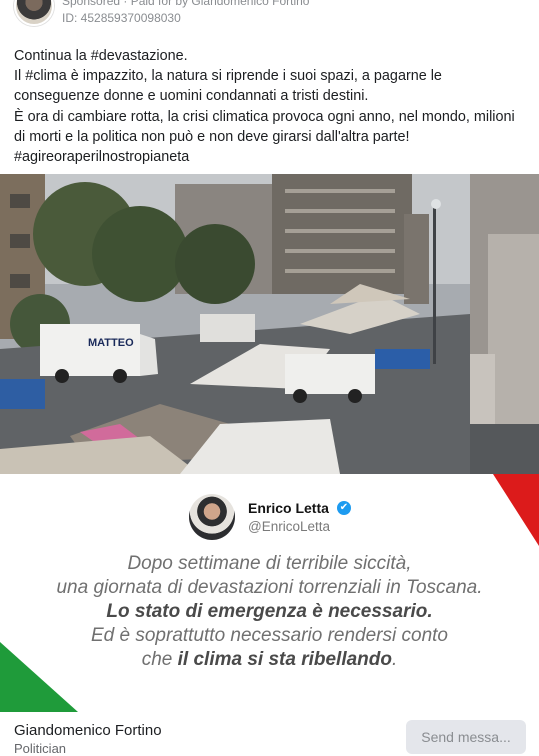  What do you see at coordinates (111, 343) in the screenshot?
I see `van-lettering: MATTEO` at bounding box center [111, 343].